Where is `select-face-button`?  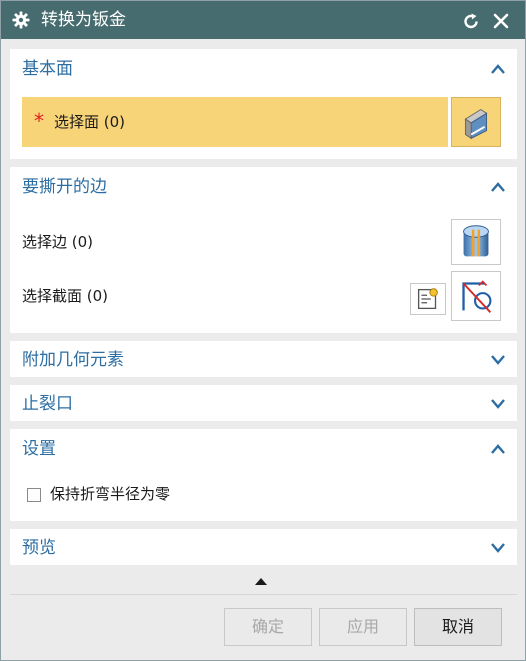 select-face-button is located at coordinates (476, 122).